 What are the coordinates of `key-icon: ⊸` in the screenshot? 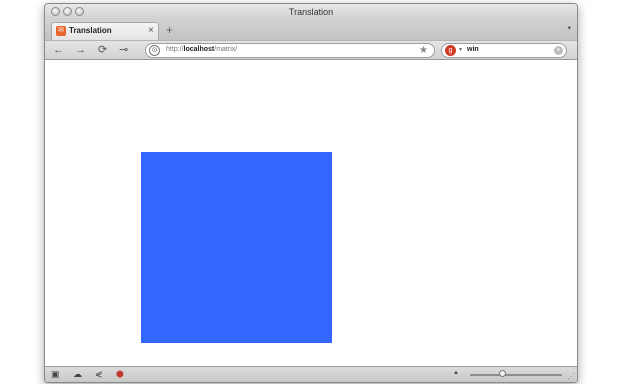 It's located at (123, 50).